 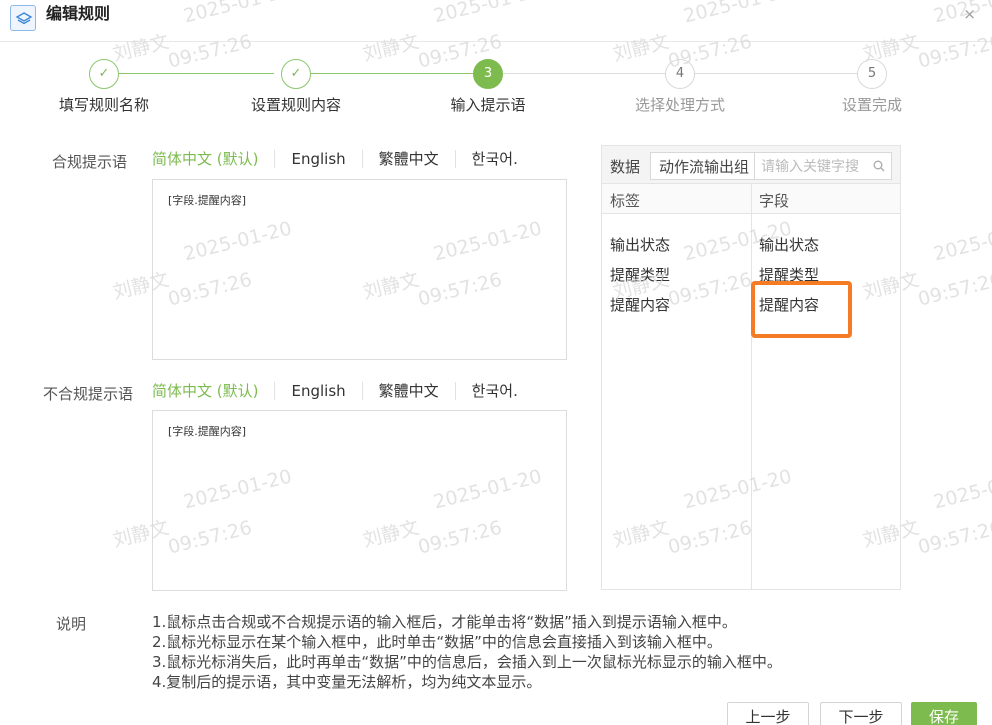 I want to click on data-search-box, so click(x=823, y=166).